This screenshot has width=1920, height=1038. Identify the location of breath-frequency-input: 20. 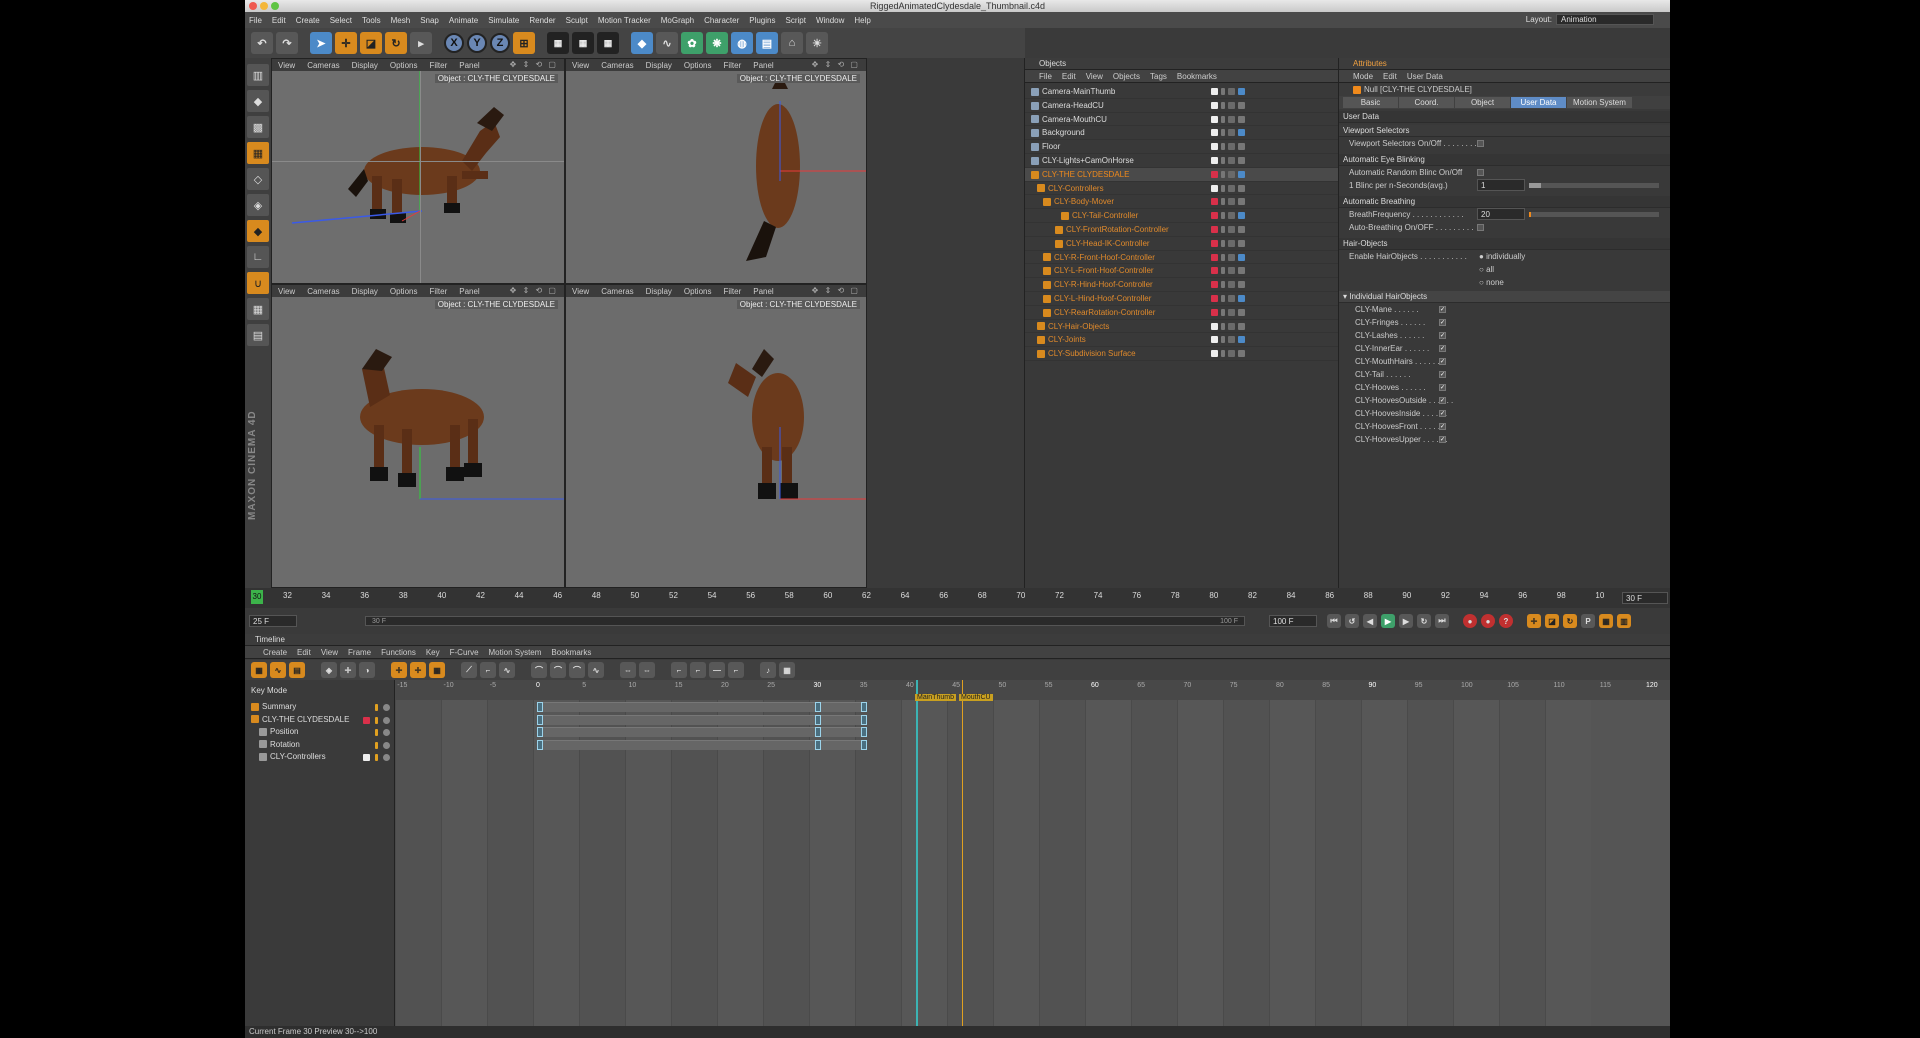
(1501, 214).